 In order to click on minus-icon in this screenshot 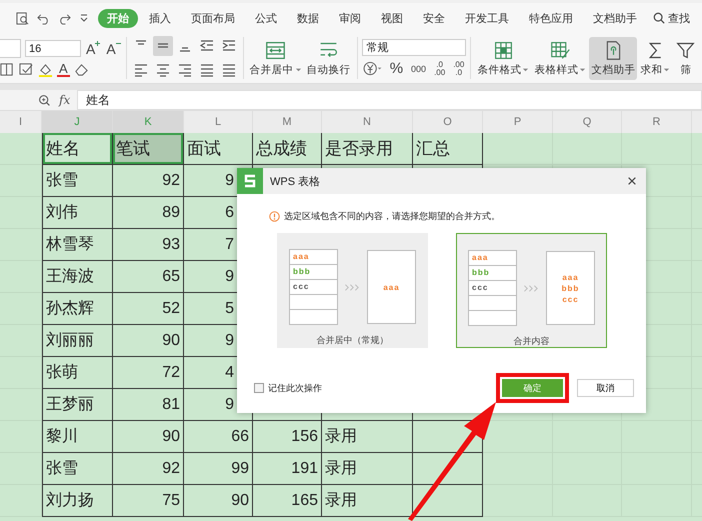, I will do `click(118, 43)`.